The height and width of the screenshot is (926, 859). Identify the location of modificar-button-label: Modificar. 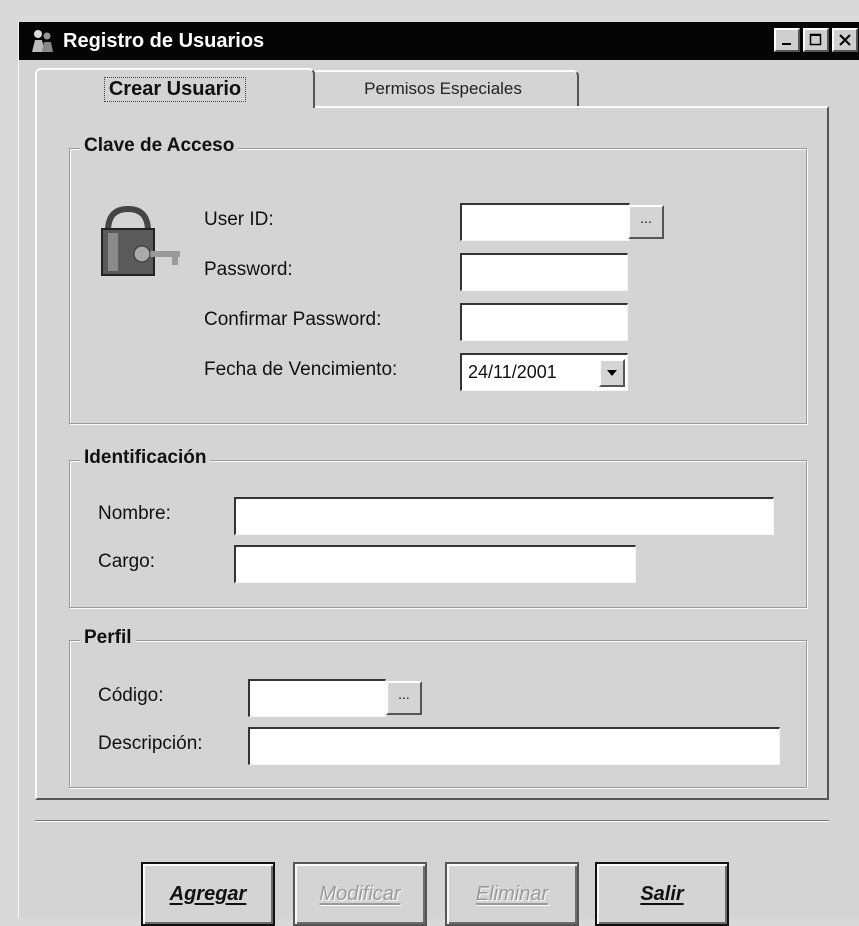
(360, 893).